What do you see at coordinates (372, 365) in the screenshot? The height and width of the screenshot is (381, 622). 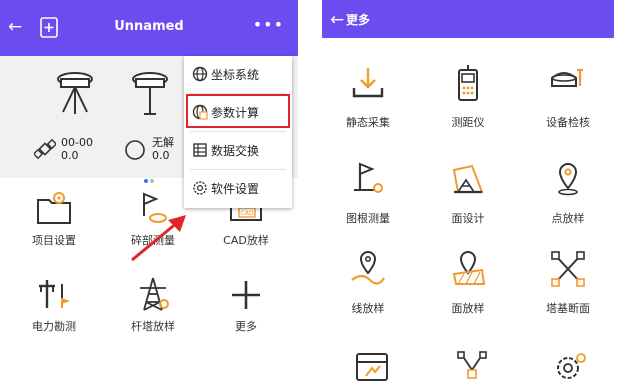 I see `card-icon` at bounding box center [372, 365].